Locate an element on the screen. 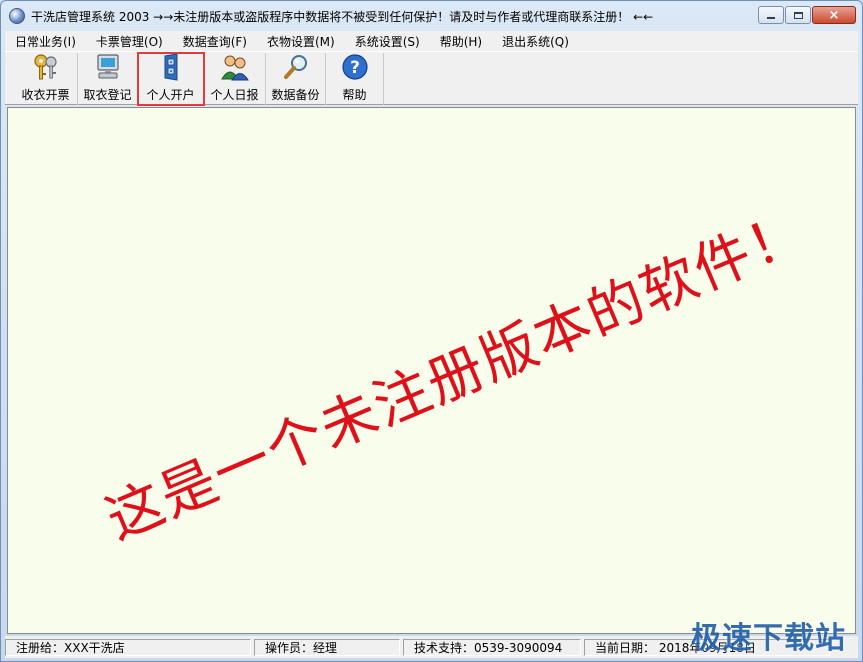  maximize-icon is located at coordinates (798, 15).